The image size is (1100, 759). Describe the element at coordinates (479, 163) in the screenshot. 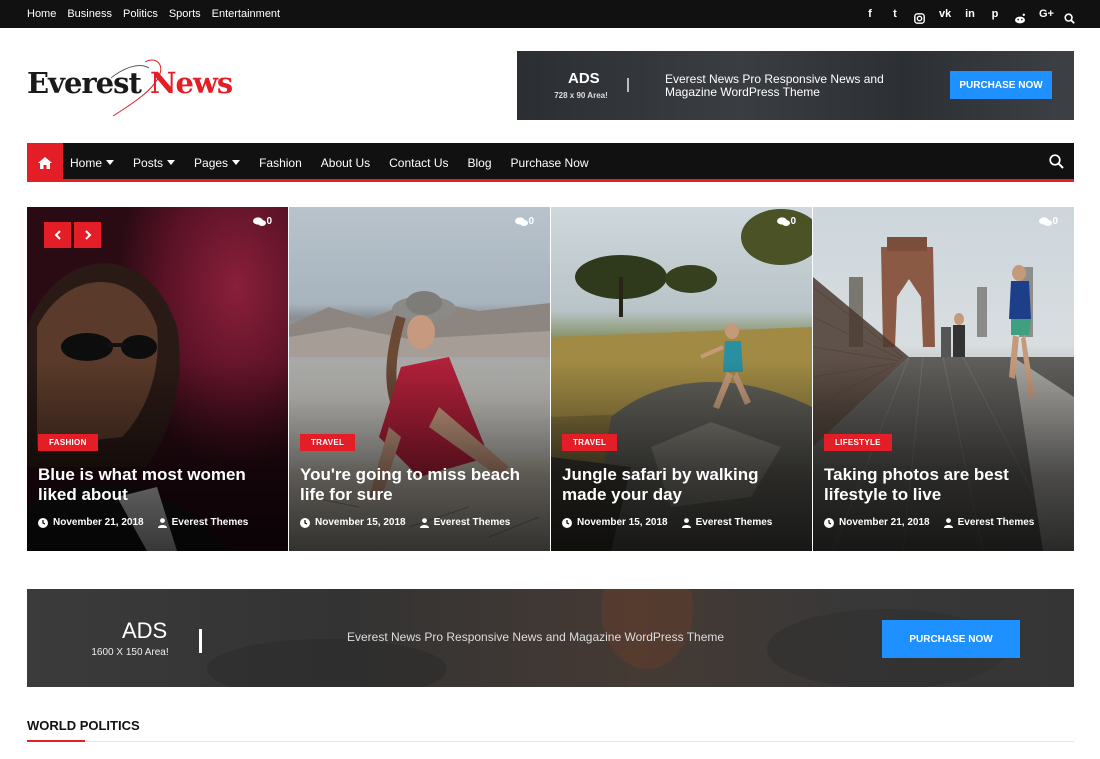

I see `nav-item-blog: Blog` at that location.